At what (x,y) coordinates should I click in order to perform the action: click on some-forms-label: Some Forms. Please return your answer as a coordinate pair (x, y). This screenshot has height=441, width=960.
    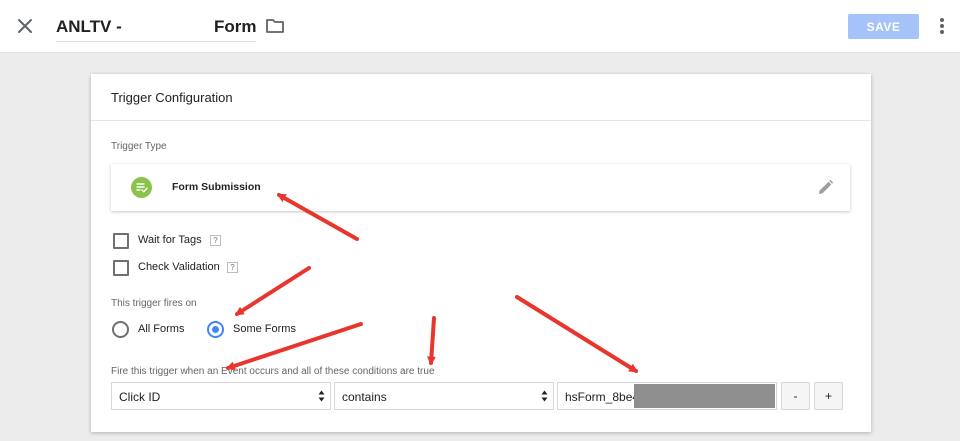
    Looking at the image, I should click on (264, 329).